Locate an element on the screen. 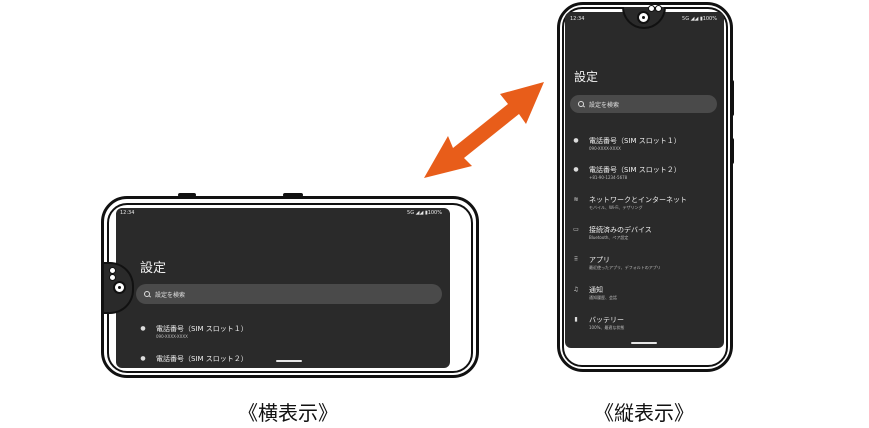  item-title: バッテリー is located at coordinates (606, 320).